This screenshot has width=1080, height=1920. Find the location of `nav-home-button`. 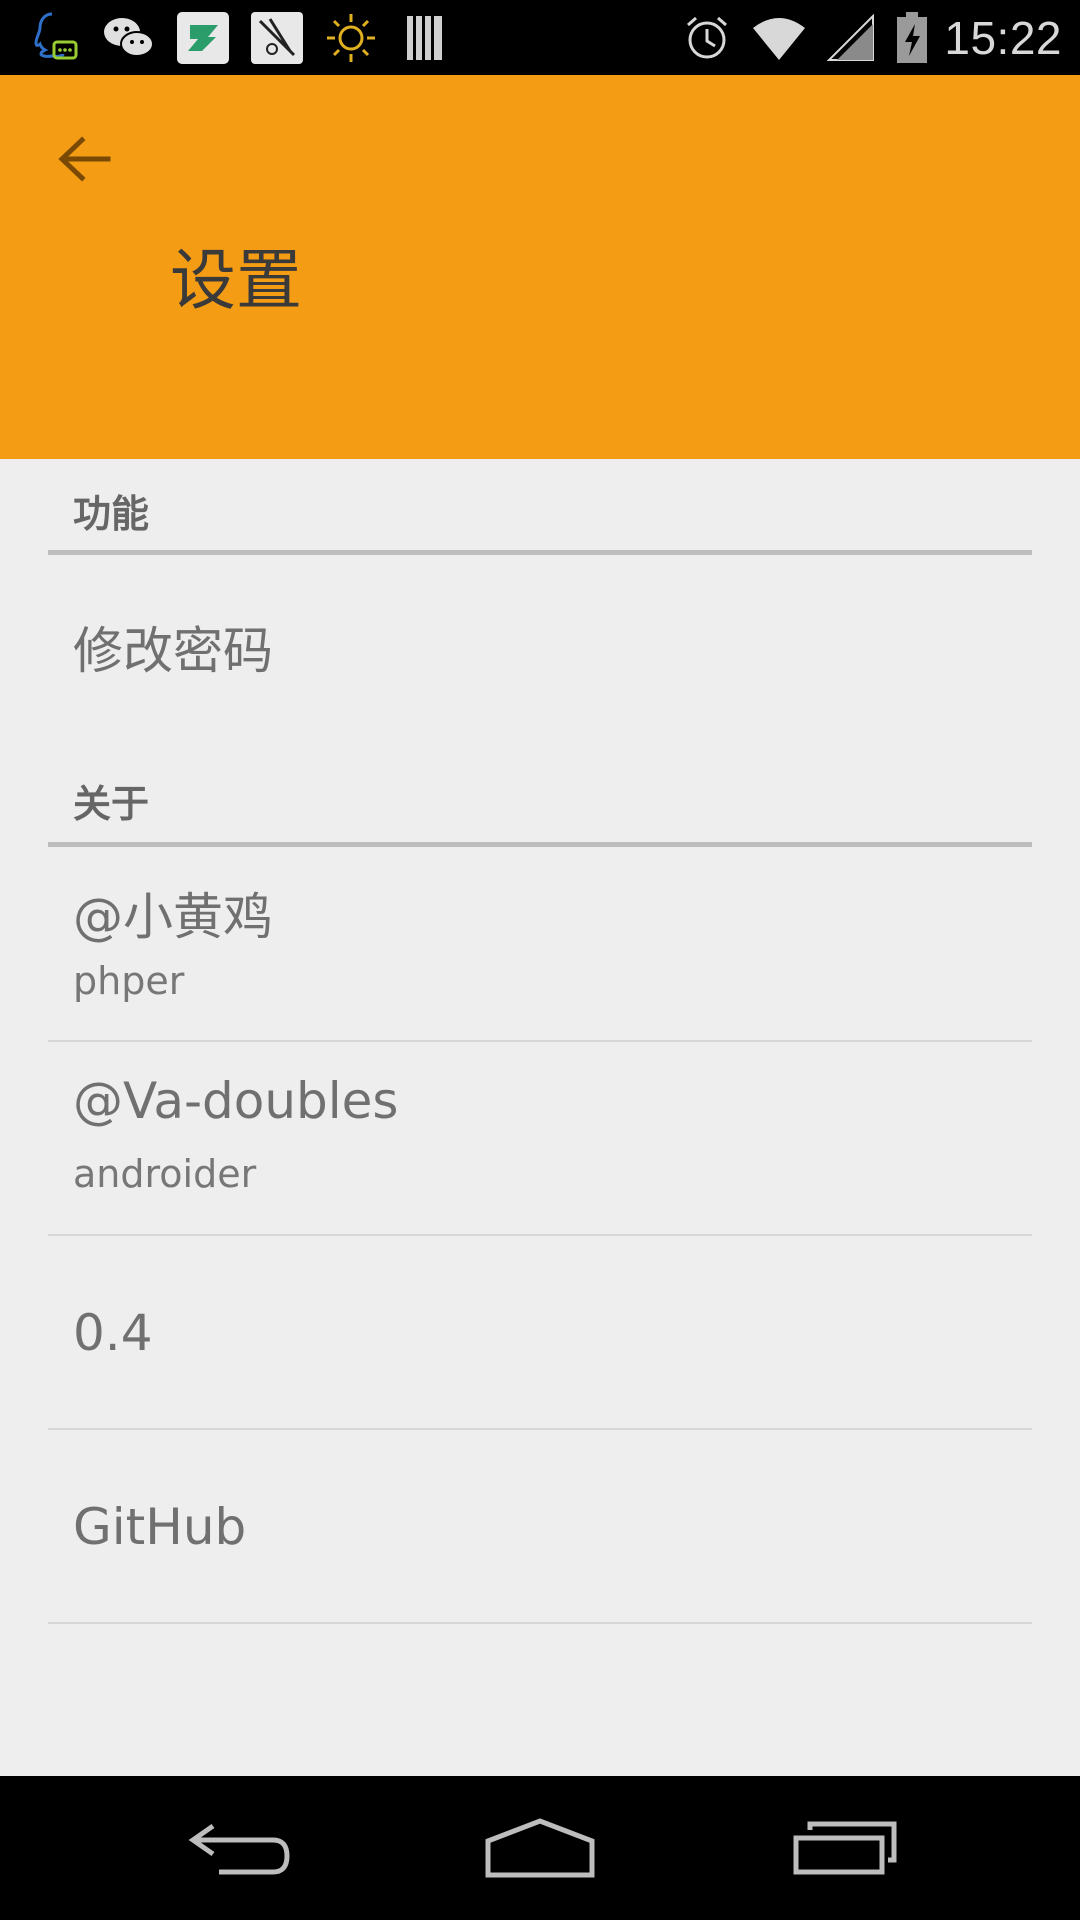

nav-home-button is located at coordinates (540, 1848).